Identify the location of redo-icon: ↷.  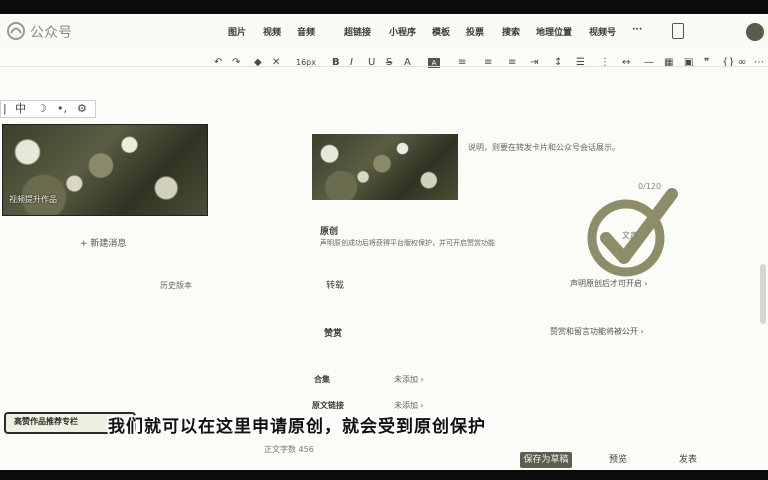
(236, 63).